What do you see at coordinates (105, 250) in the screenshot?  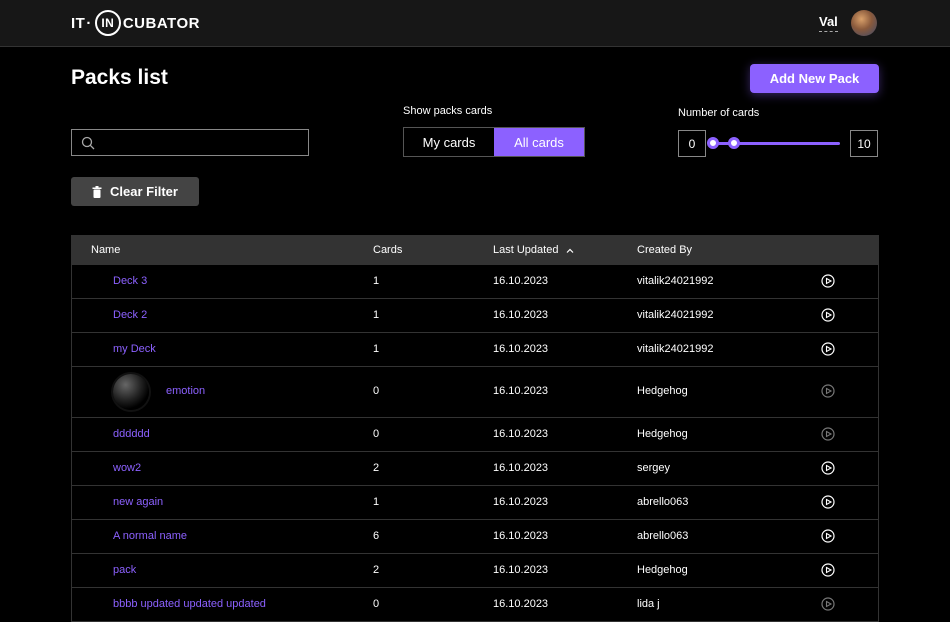 I see `header-name: Name` at bounding box center [105, 250].